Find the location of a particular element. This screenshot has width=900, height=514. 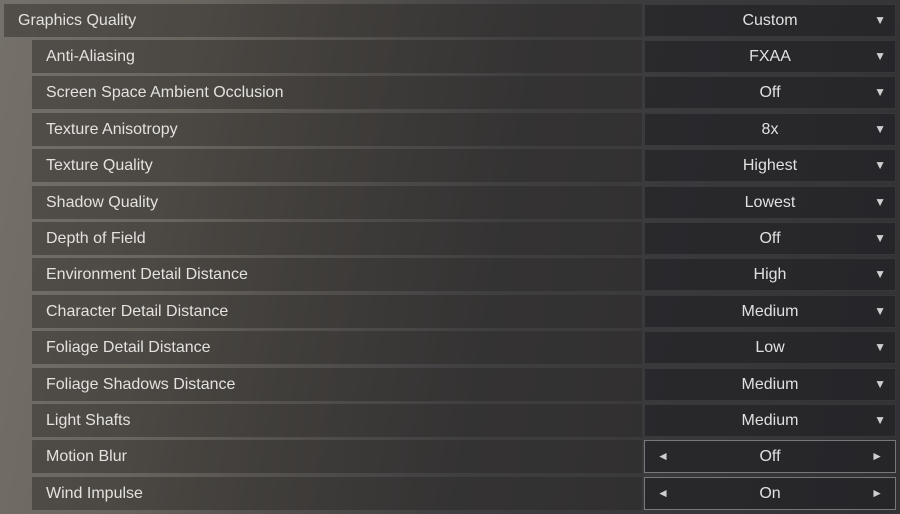

setting-value: On is located at coordinates (770, 493).